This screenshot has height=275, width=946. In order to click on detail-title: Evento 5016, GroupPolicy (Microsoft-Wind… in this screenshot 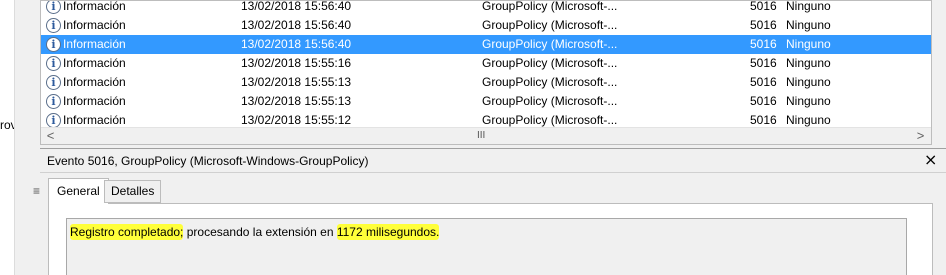, I will do `click(208, 161)`.